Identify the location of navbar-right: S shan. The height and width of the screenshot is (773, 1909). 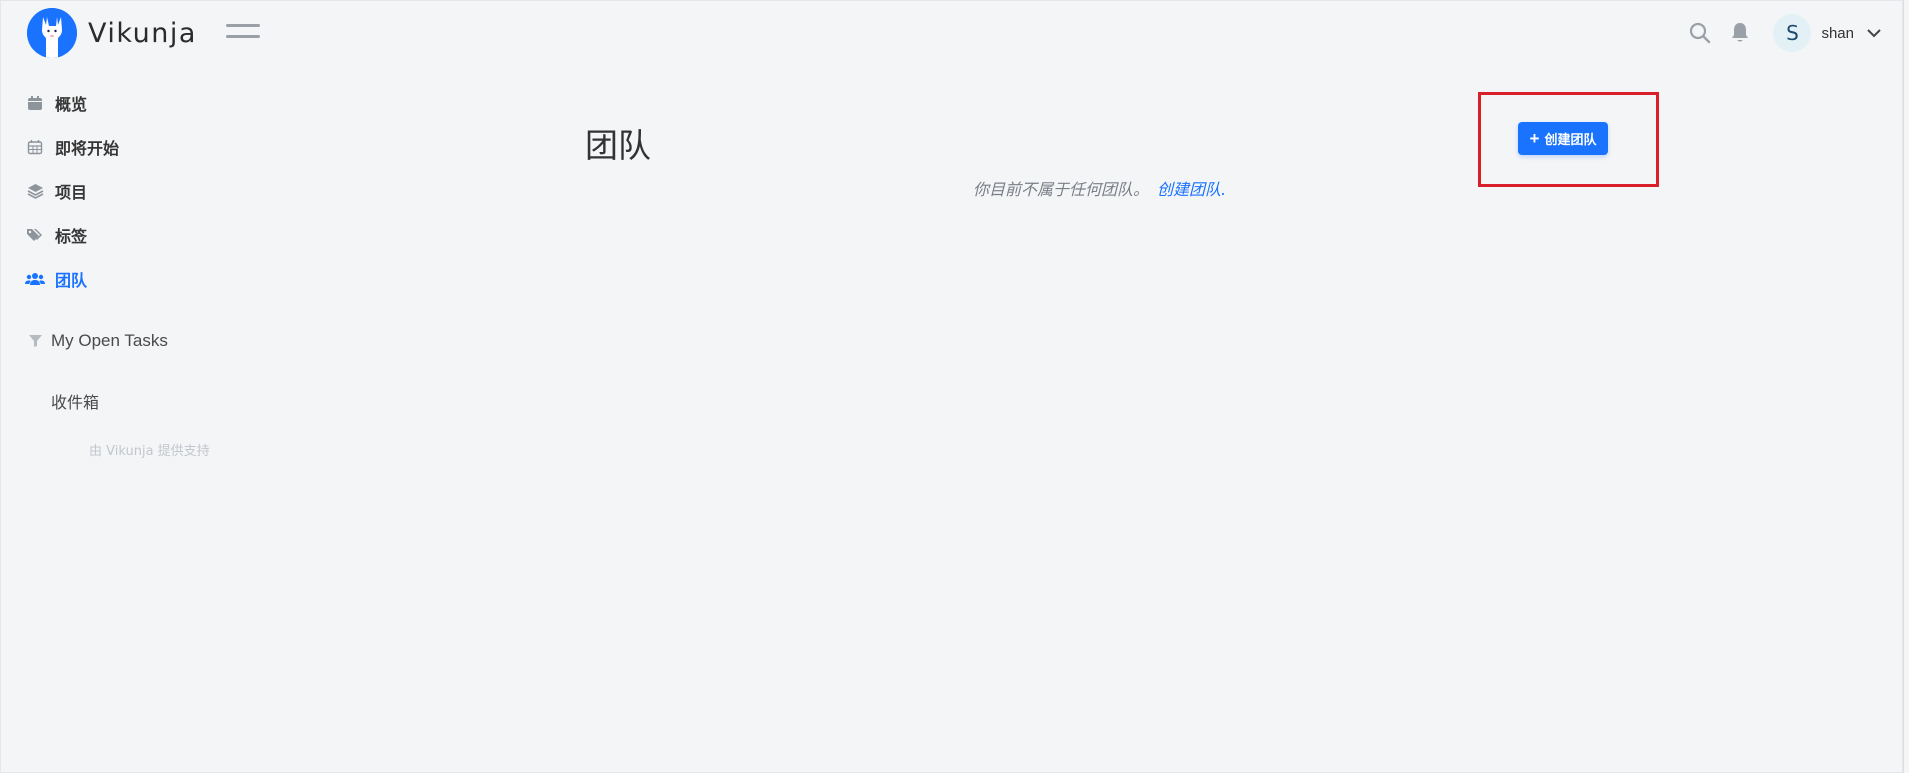
(1784, 33).